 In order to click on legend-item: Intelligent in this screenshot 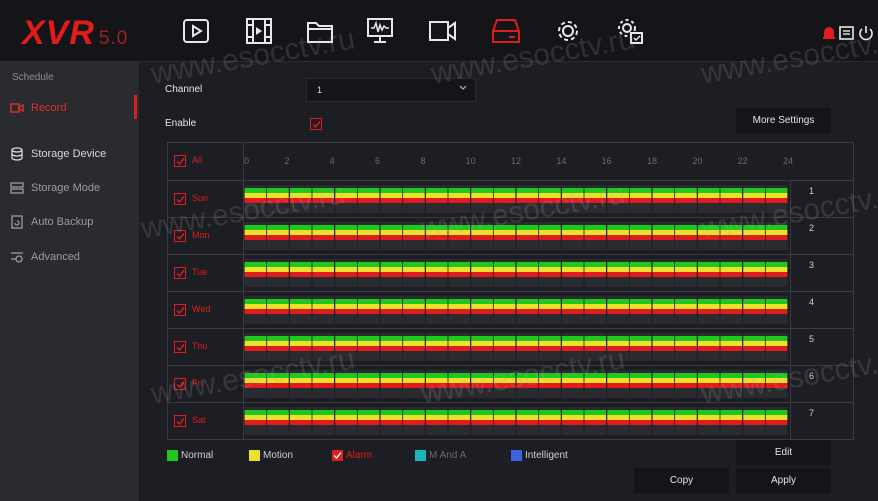, I will do `click(539, 455)`.